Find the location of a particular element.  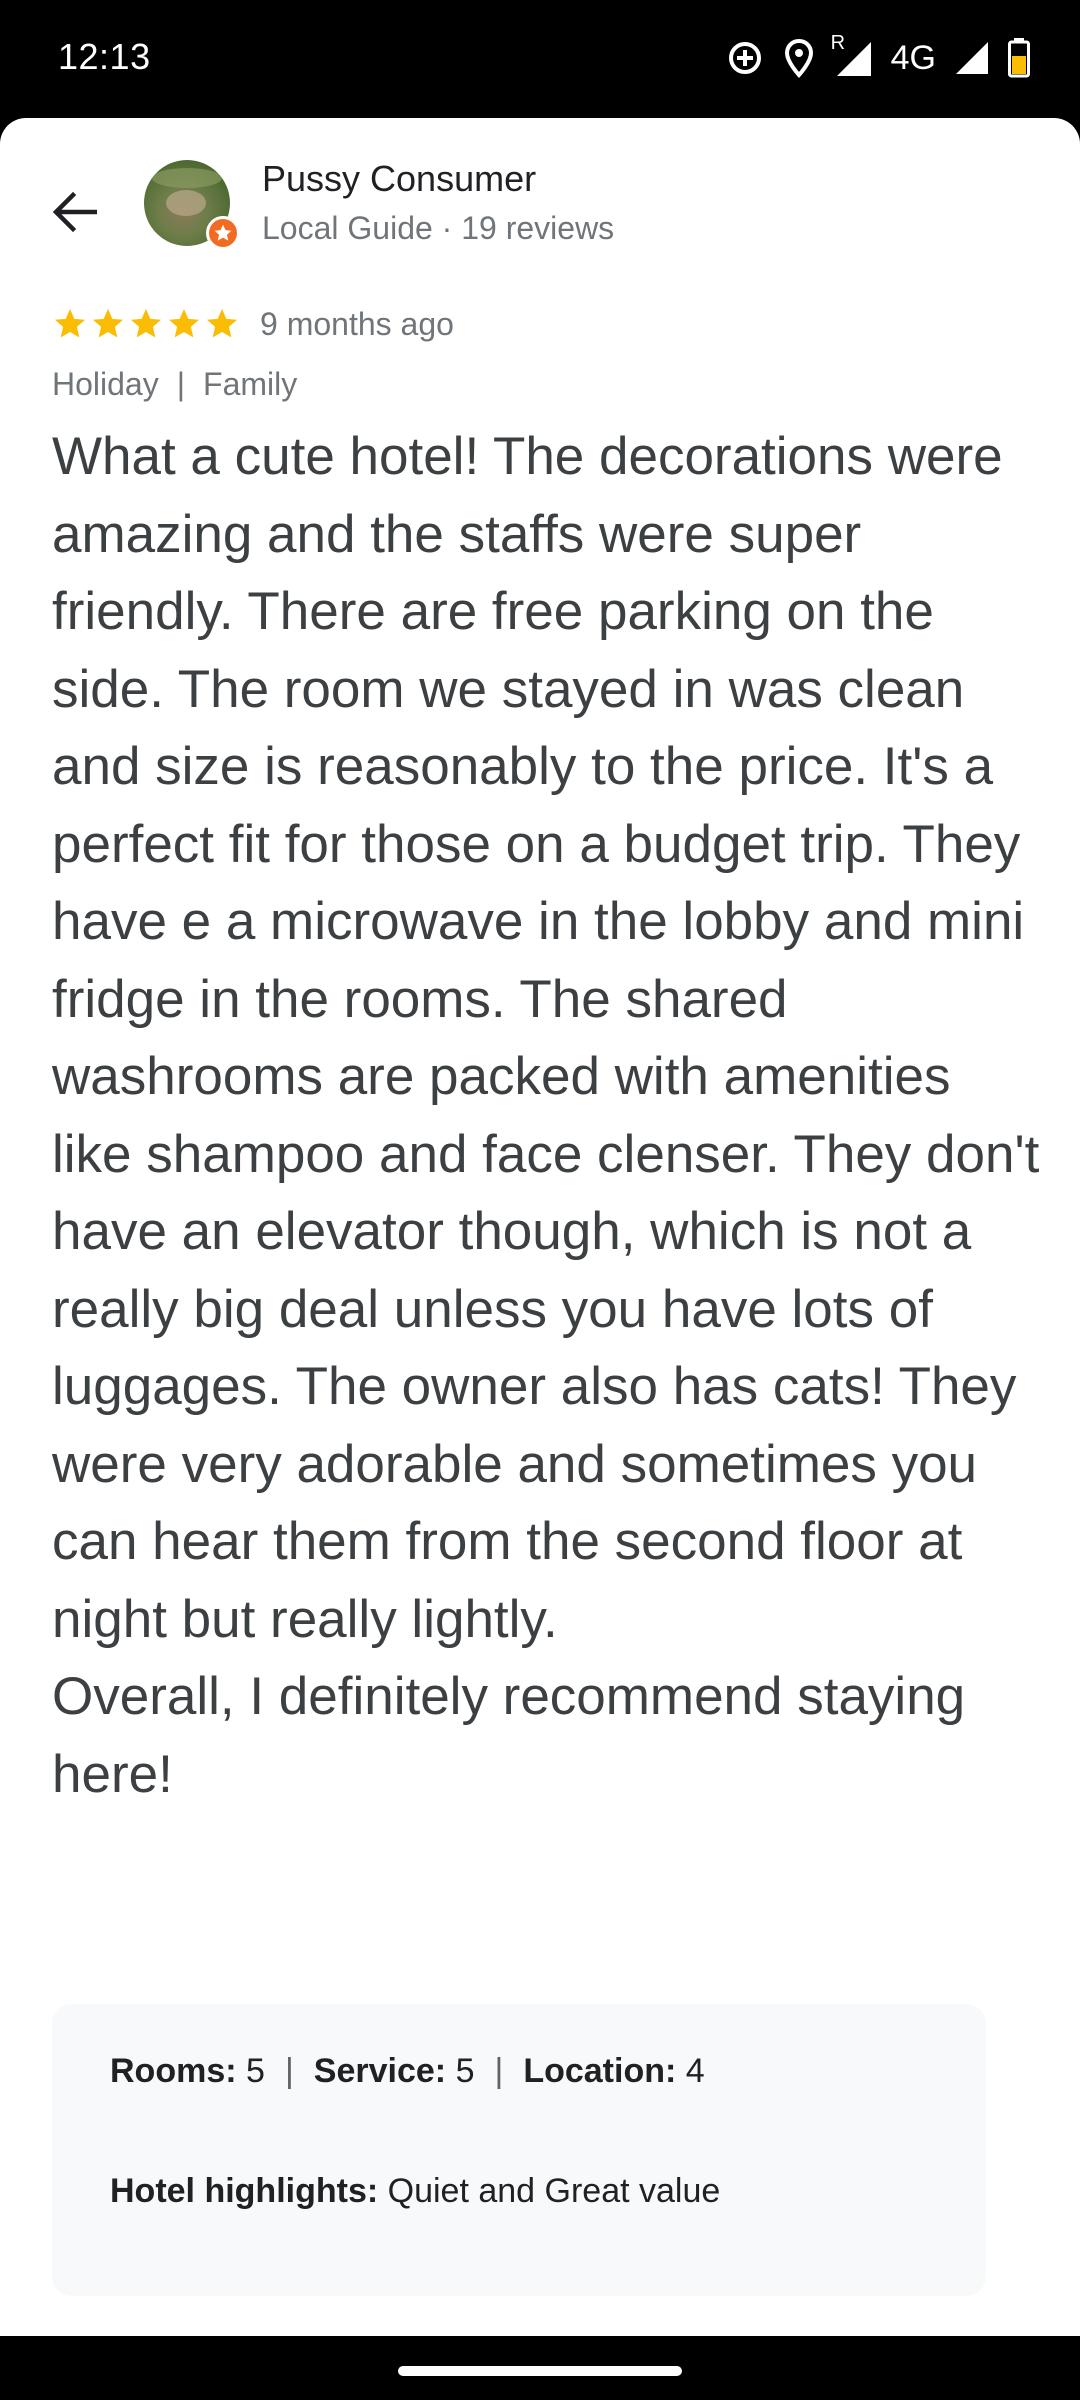

star-rating is located at coordinates (146, 324).